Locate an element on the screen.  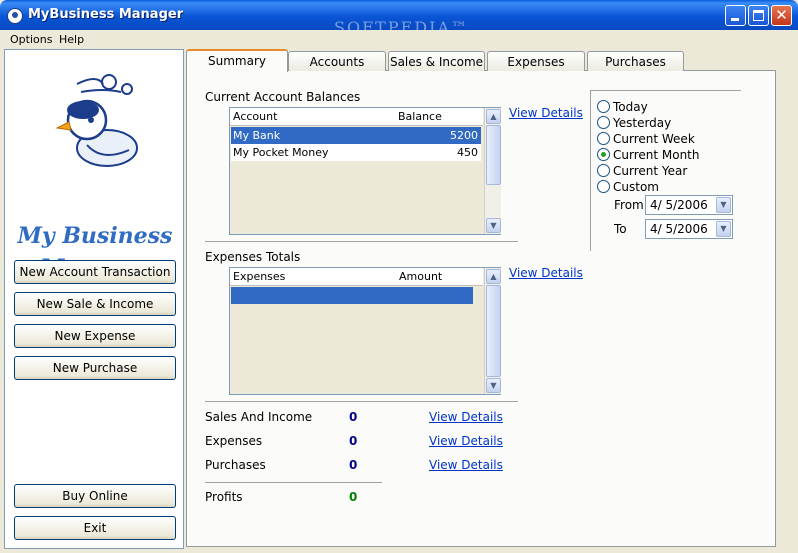
tab-sales-income: Sales & Income is located at coordinates (436, 61).